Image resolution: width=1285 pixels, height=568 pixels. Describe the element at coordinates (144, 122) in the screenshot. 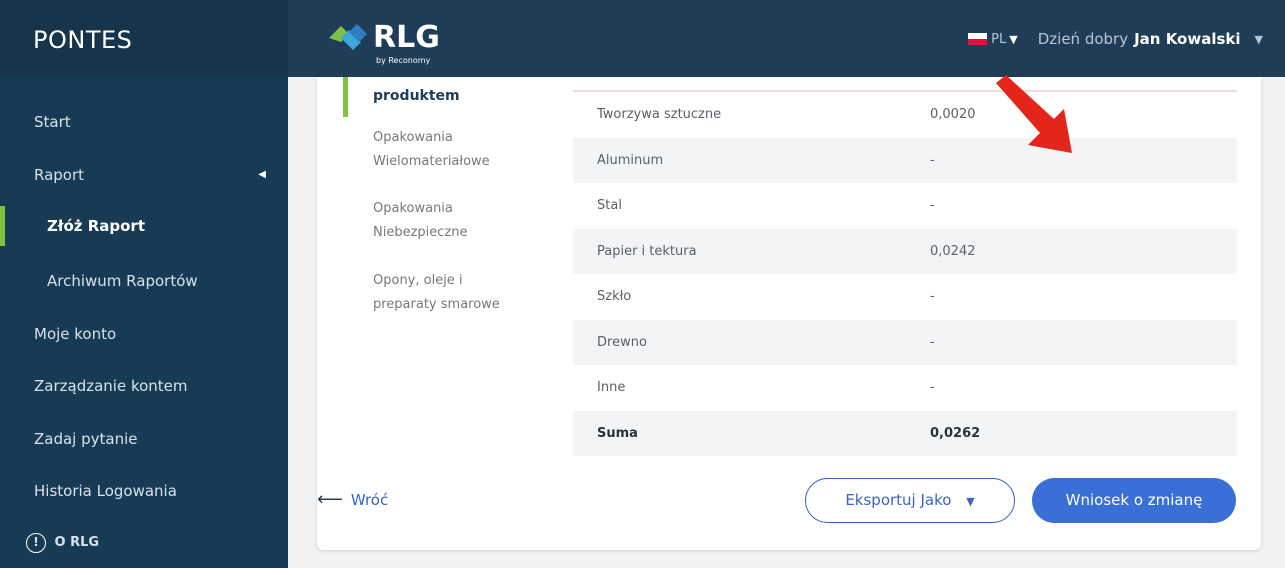

I see `sidebar-item-start: Start` at that location.